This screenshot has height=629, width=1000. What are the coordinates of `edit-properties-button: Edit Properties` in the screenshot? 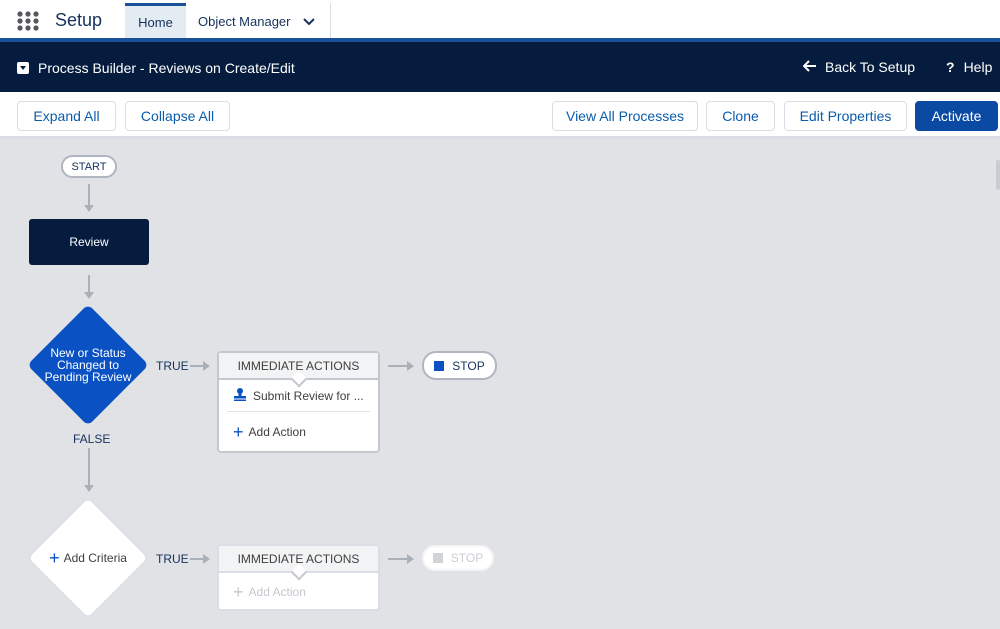 It's located at (845, 116).